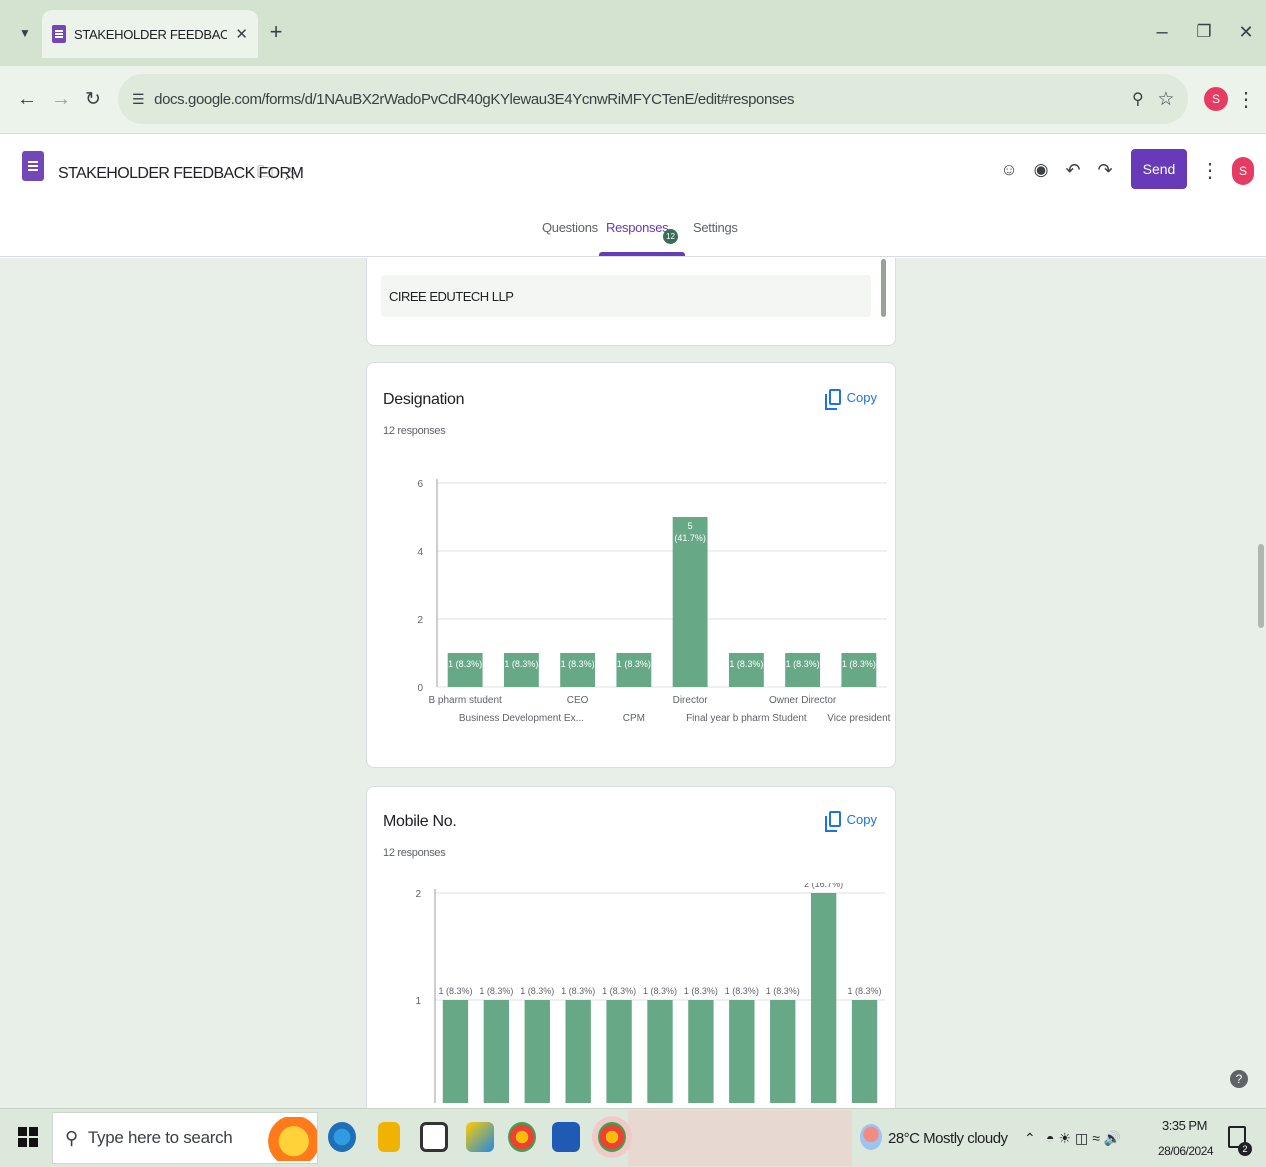 This screenshot has width=1266, height=1167. Describe the element at coordinates (71, 1137) in the screenshot. I see `search-icon: ⚲` at that location.